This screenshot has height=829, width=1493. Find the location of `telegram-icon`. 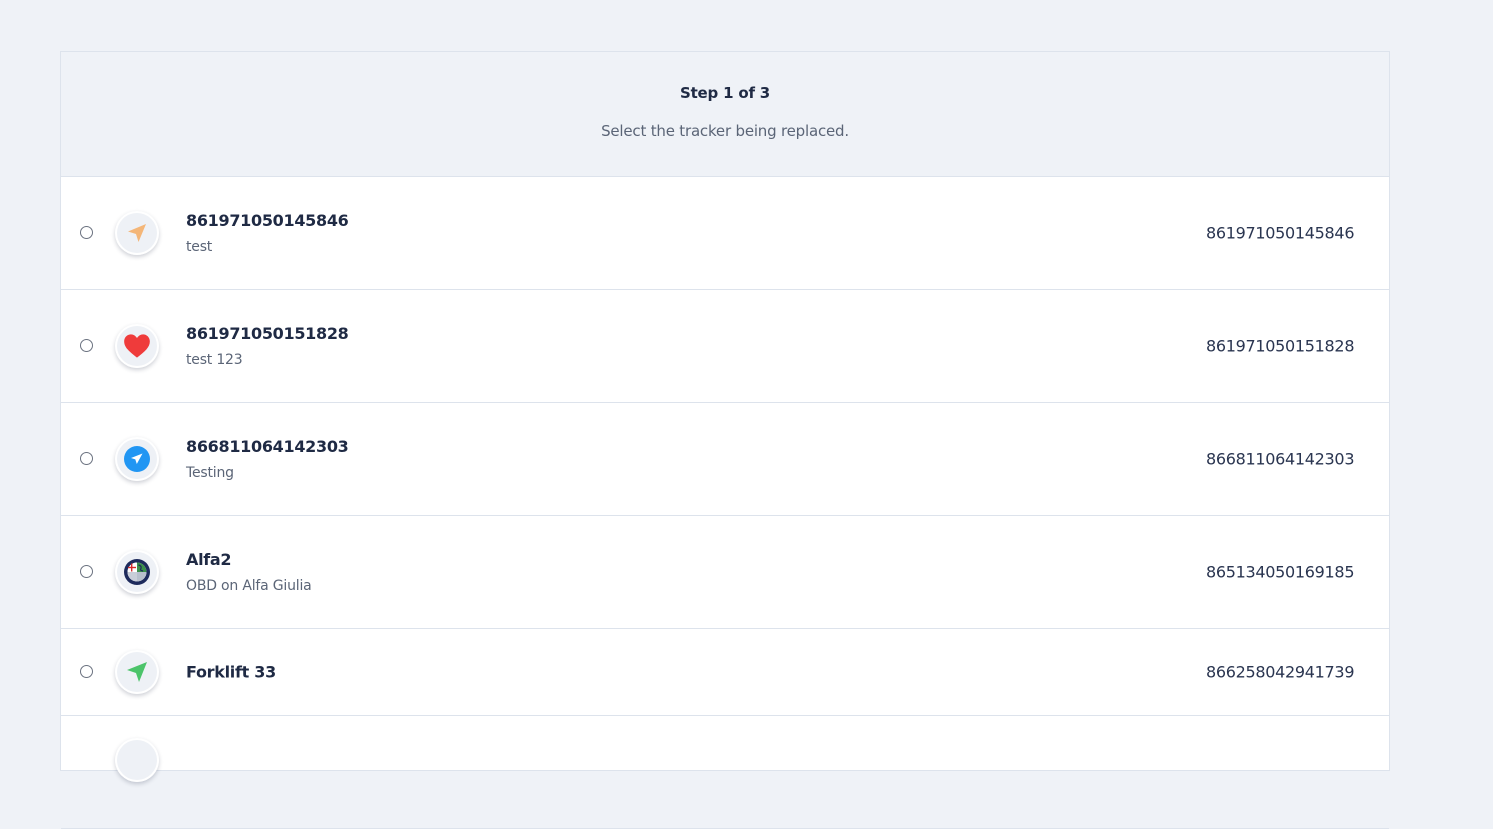

telegram-icon is located at coordinates (137, 459).